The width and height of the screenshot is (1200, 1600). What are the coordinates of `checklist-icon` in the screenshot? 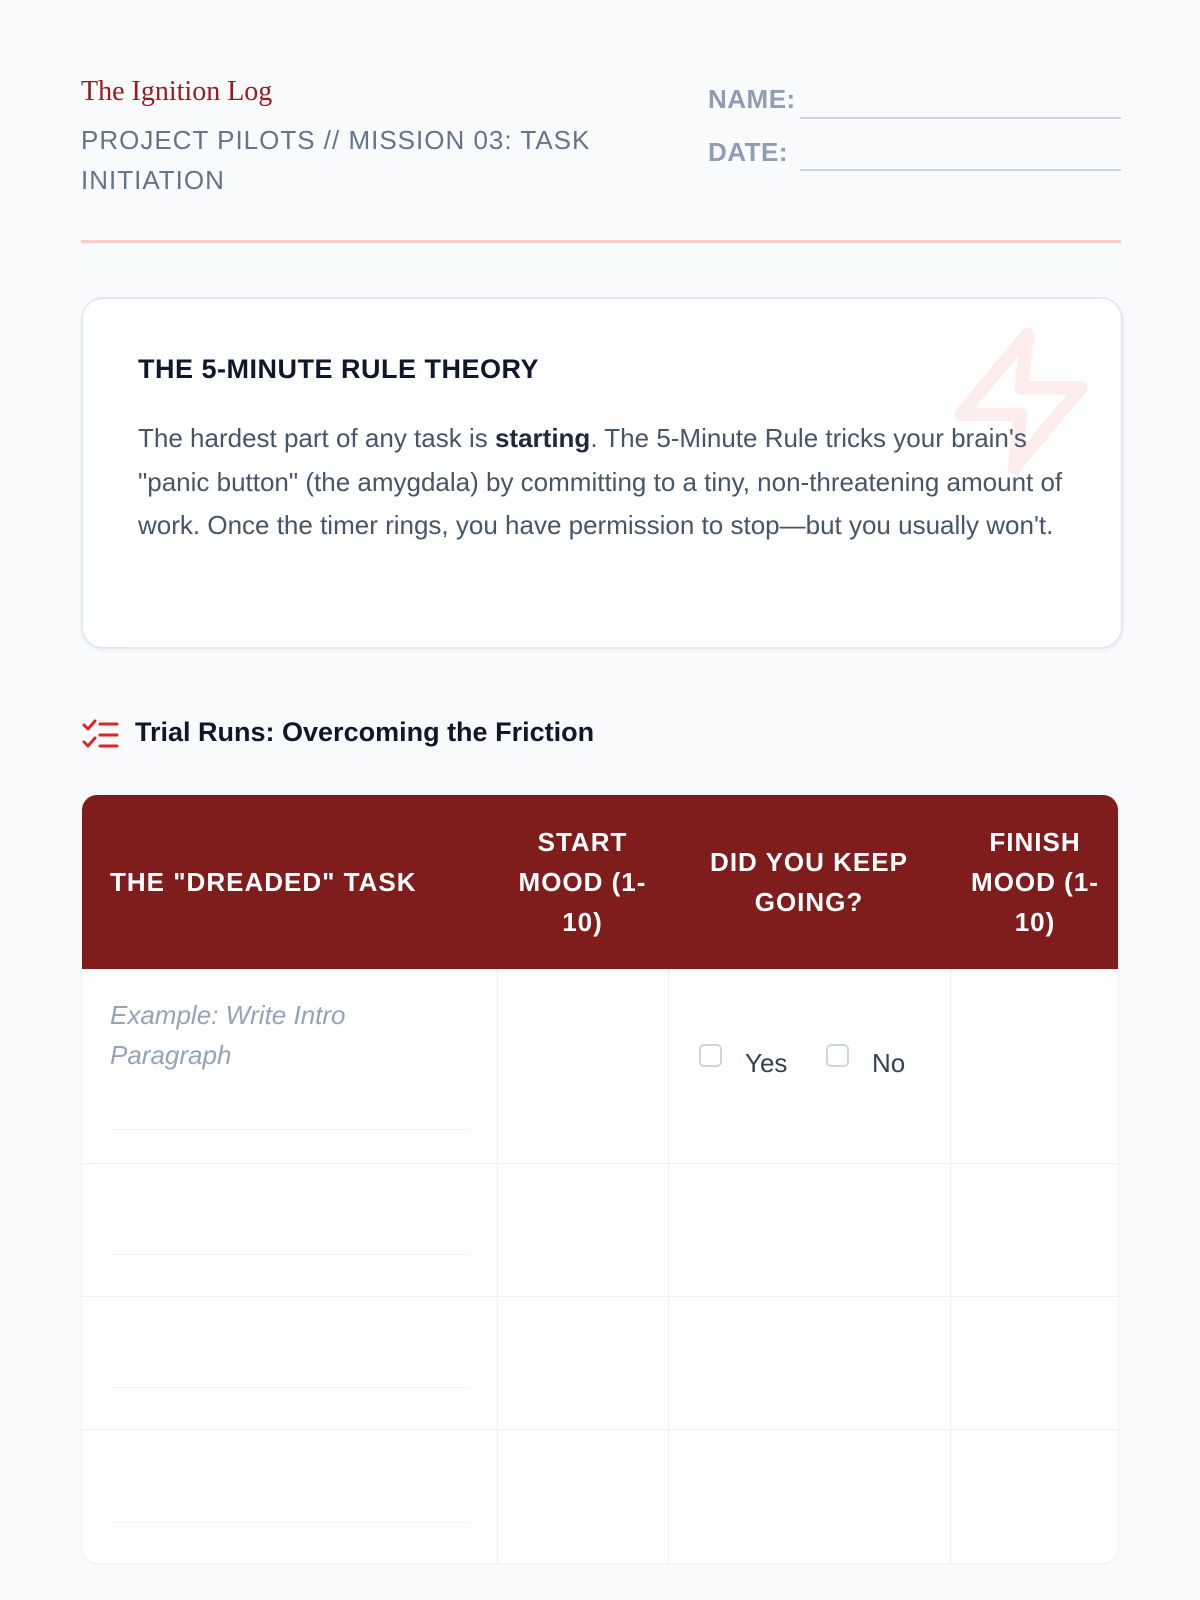 It's located at (100, 733).